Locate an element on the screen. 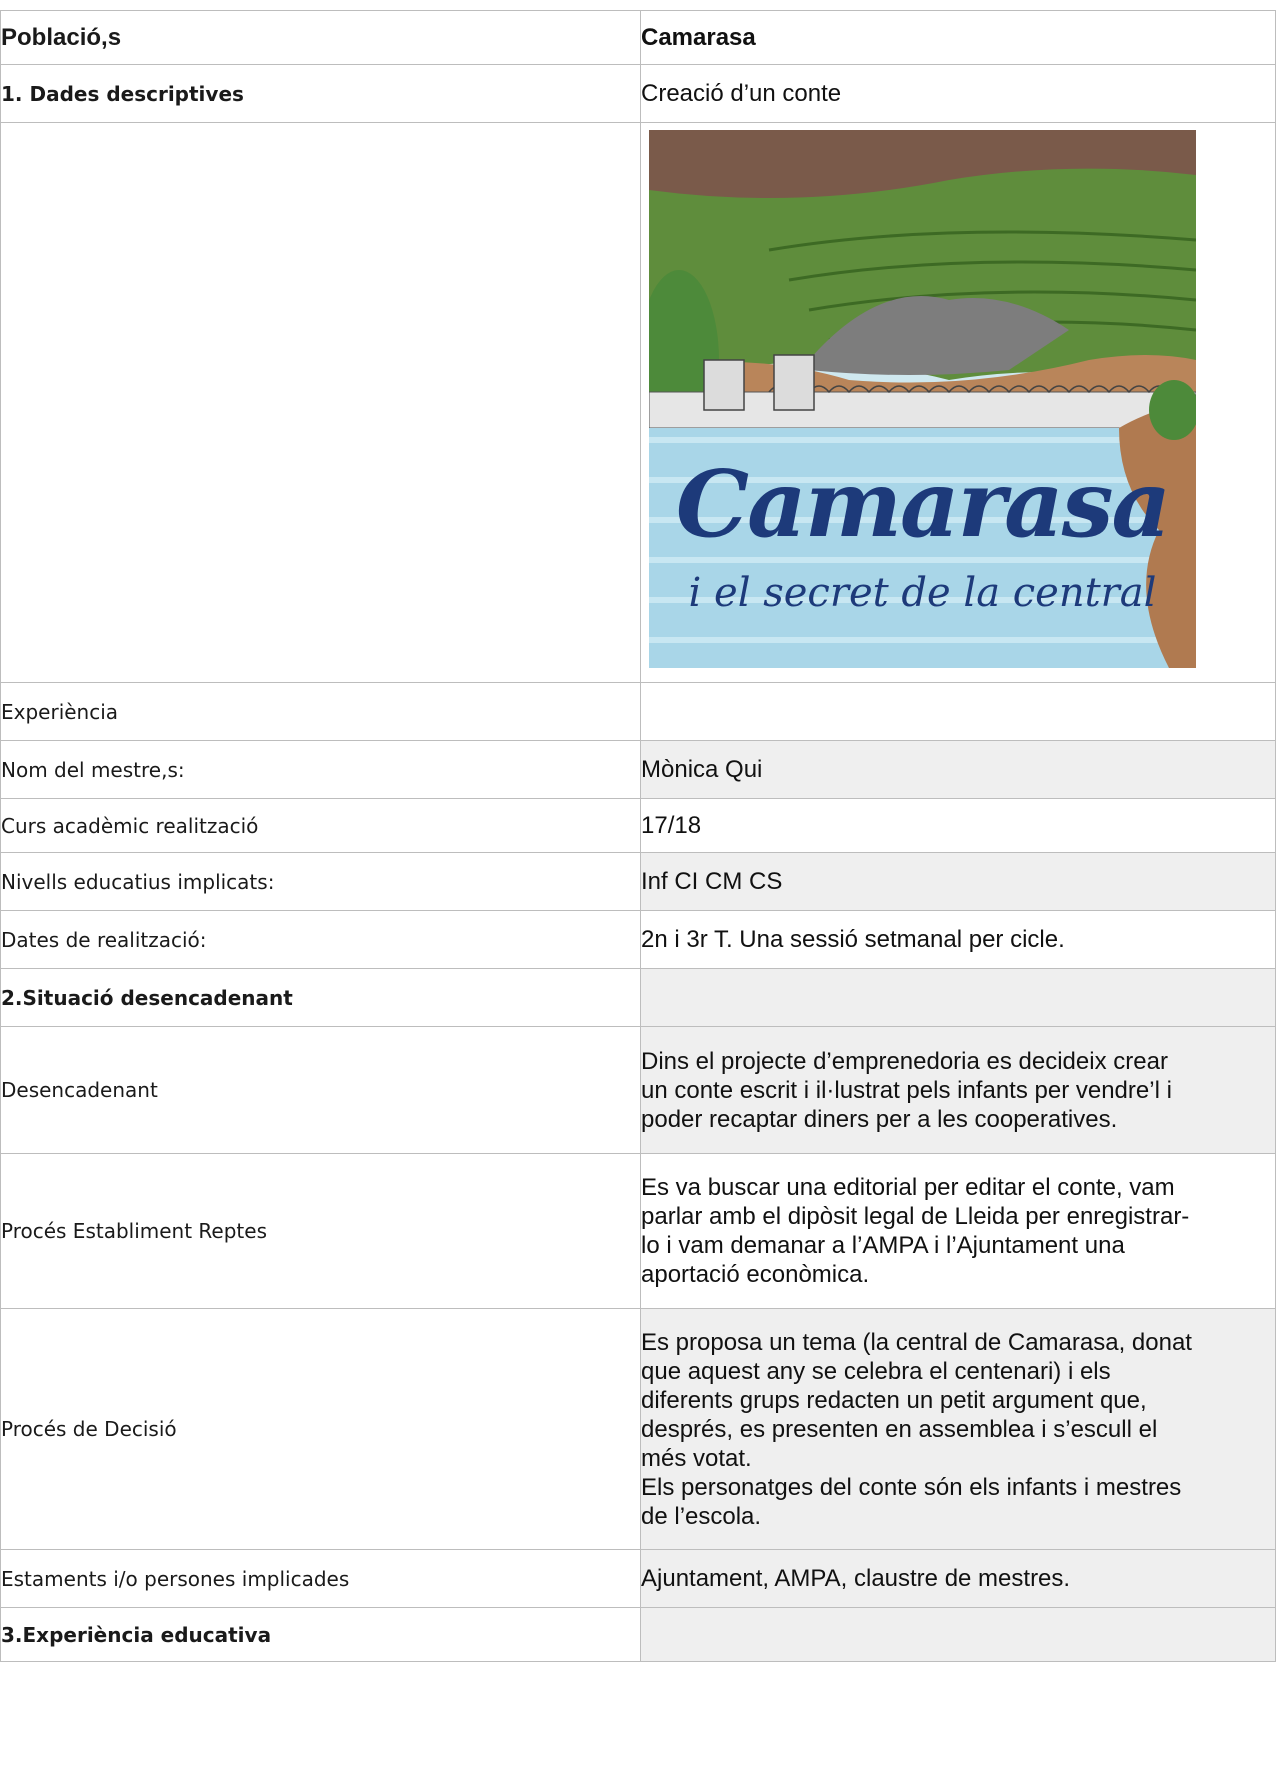 This screenshot has width=1276, height=1769. situation-value is located at coordinates (958, 997).